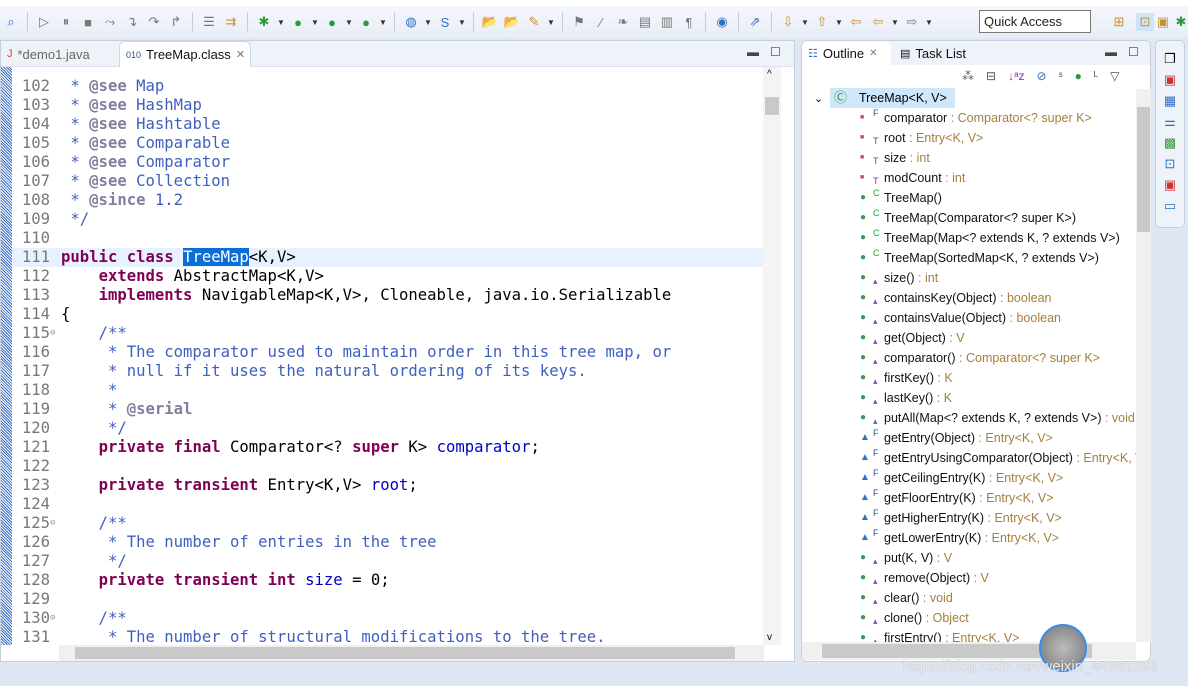 The image size is (1188, 686). I want to click on servers-view-icon: ▣, so click(1170, 185).